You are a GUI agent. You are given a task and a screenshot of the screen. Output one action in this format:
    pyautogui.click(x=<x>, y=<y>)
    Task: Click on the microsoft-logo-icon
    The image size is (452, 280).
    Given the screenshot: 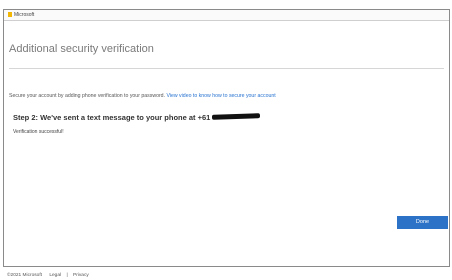 What is the action you would take?
    pyautogui.click(x=10, y=14)
    